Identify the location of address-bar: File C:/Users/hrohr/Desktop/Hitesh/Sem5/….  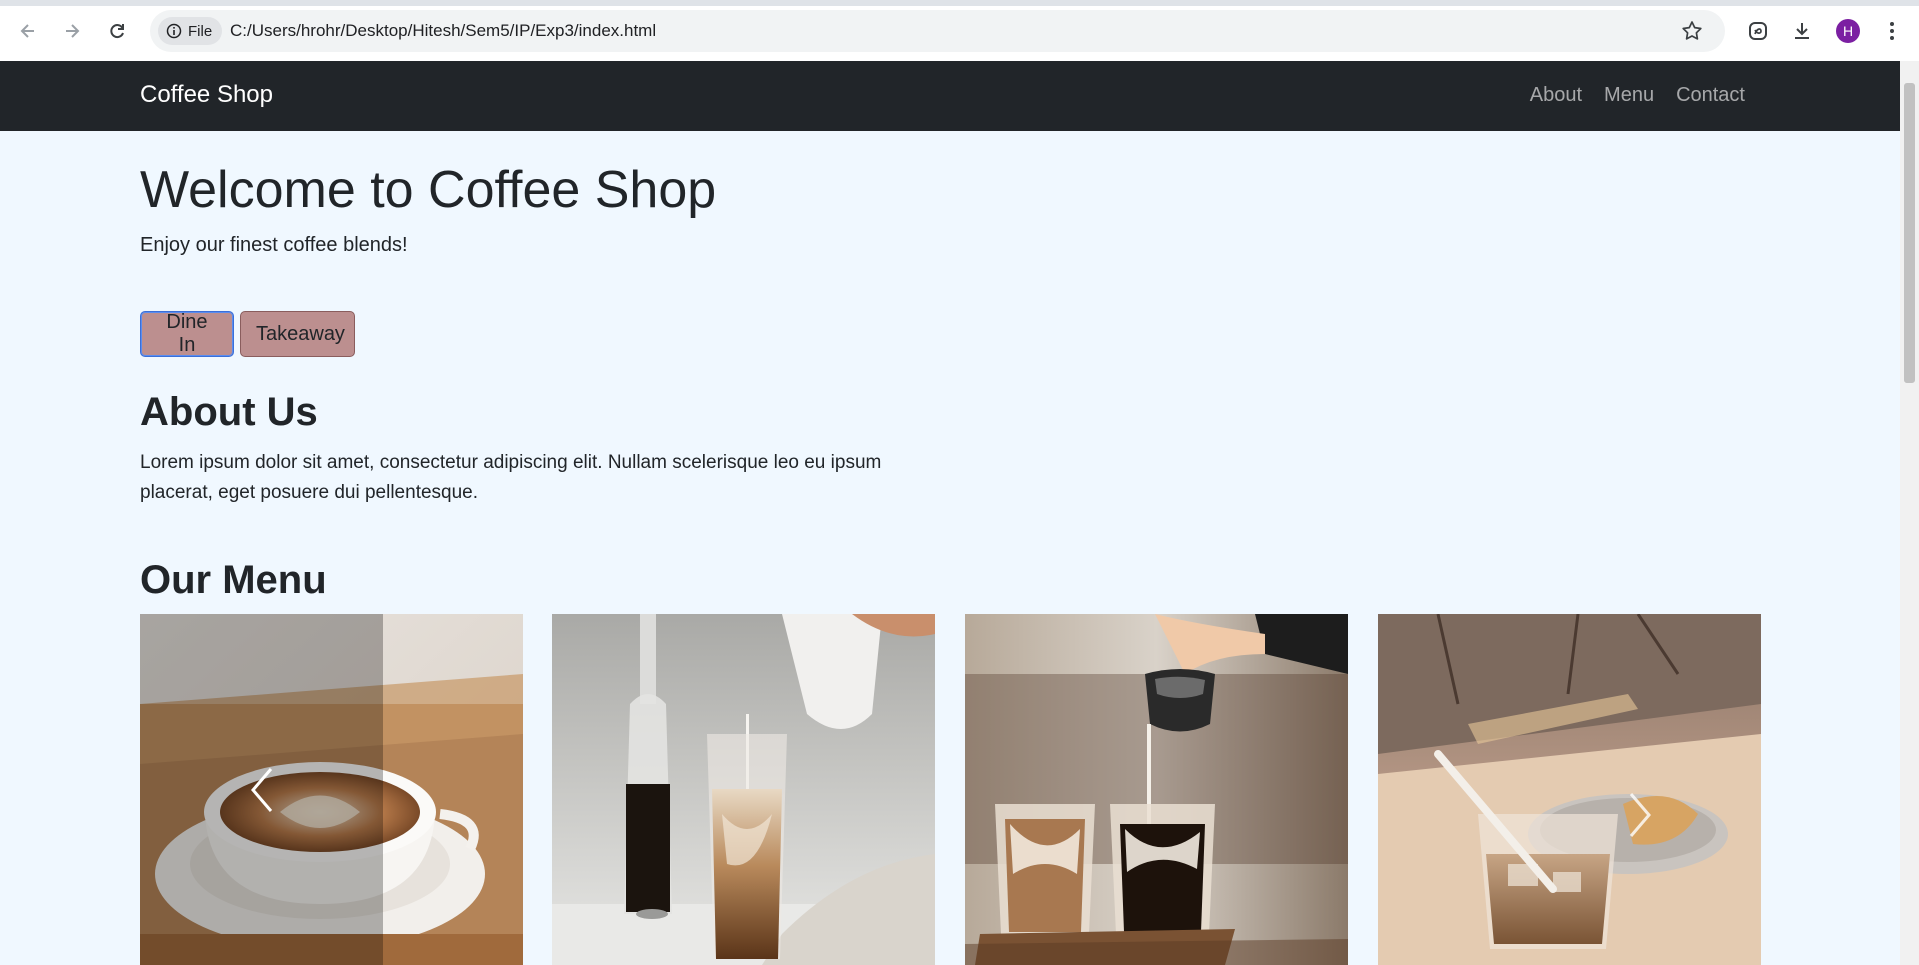
(937, 31).